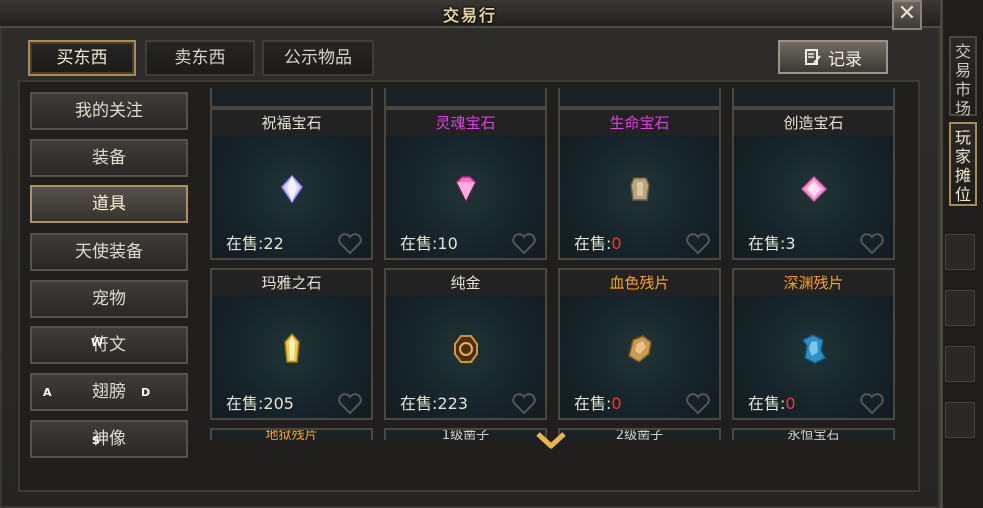  I want to click on record-button: 记录, so click(833, 57).